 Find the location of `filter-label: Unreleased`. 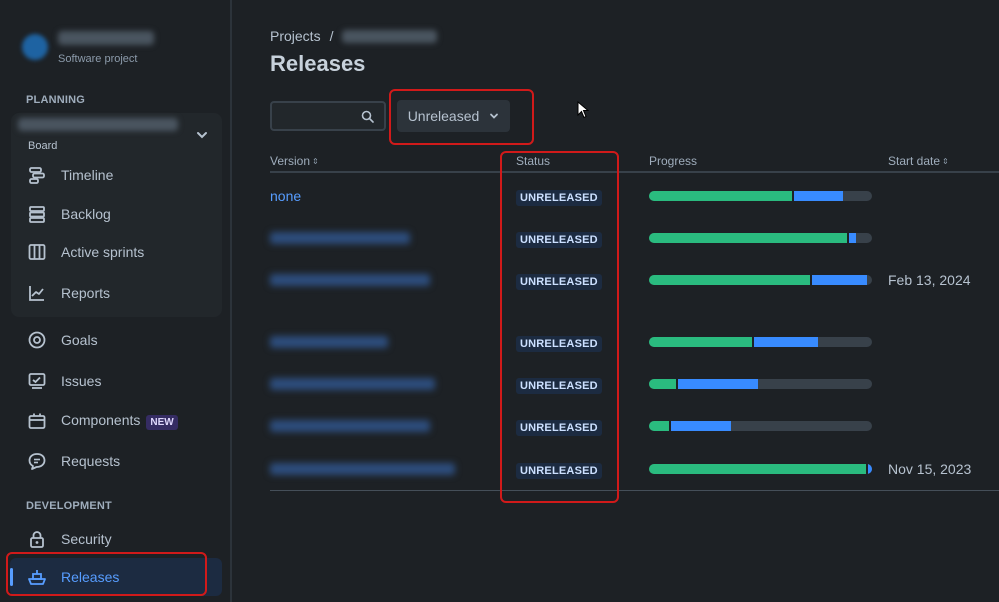

filter-label: Unreleased is located at coordinates (443, 116).